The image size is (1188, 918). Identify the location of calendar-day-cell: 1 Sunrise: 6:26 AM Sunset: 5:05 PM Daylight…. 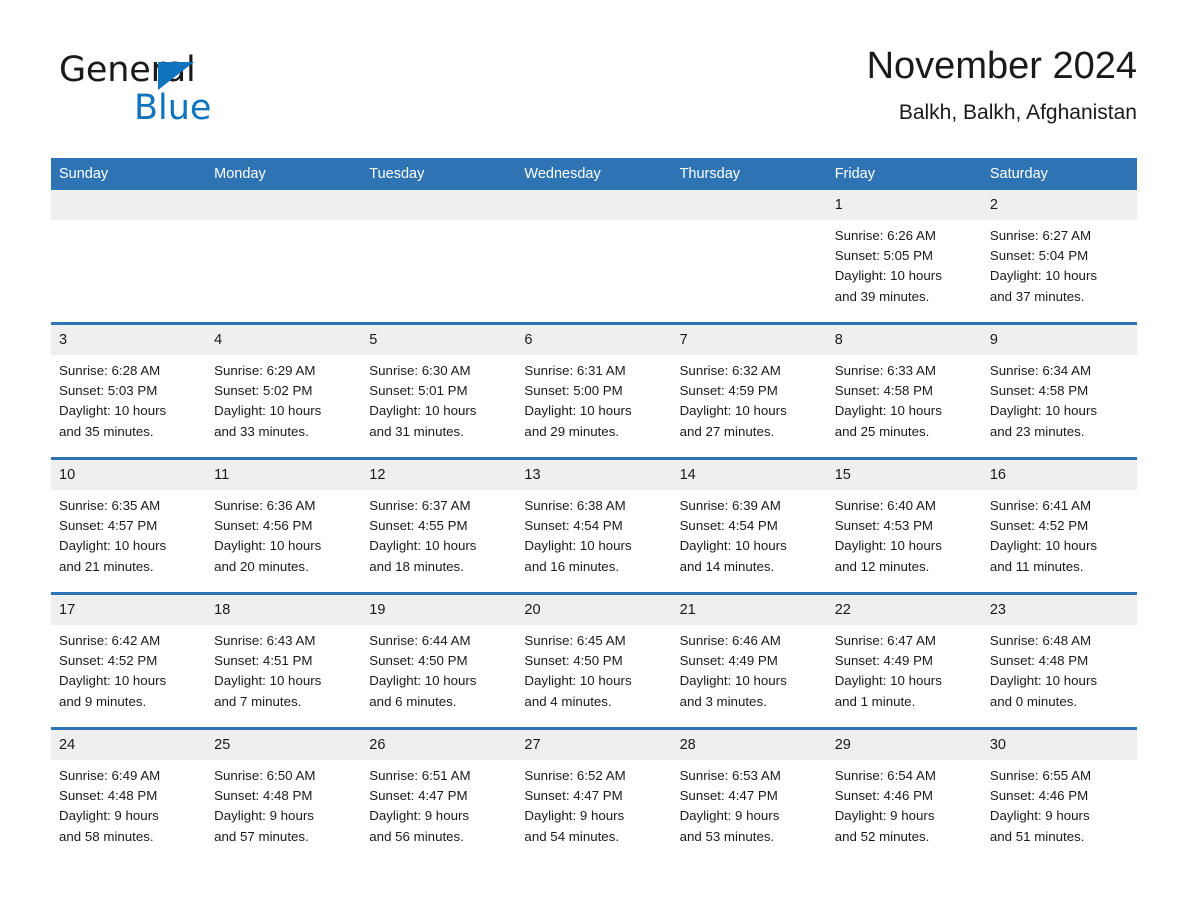
(904, 257).